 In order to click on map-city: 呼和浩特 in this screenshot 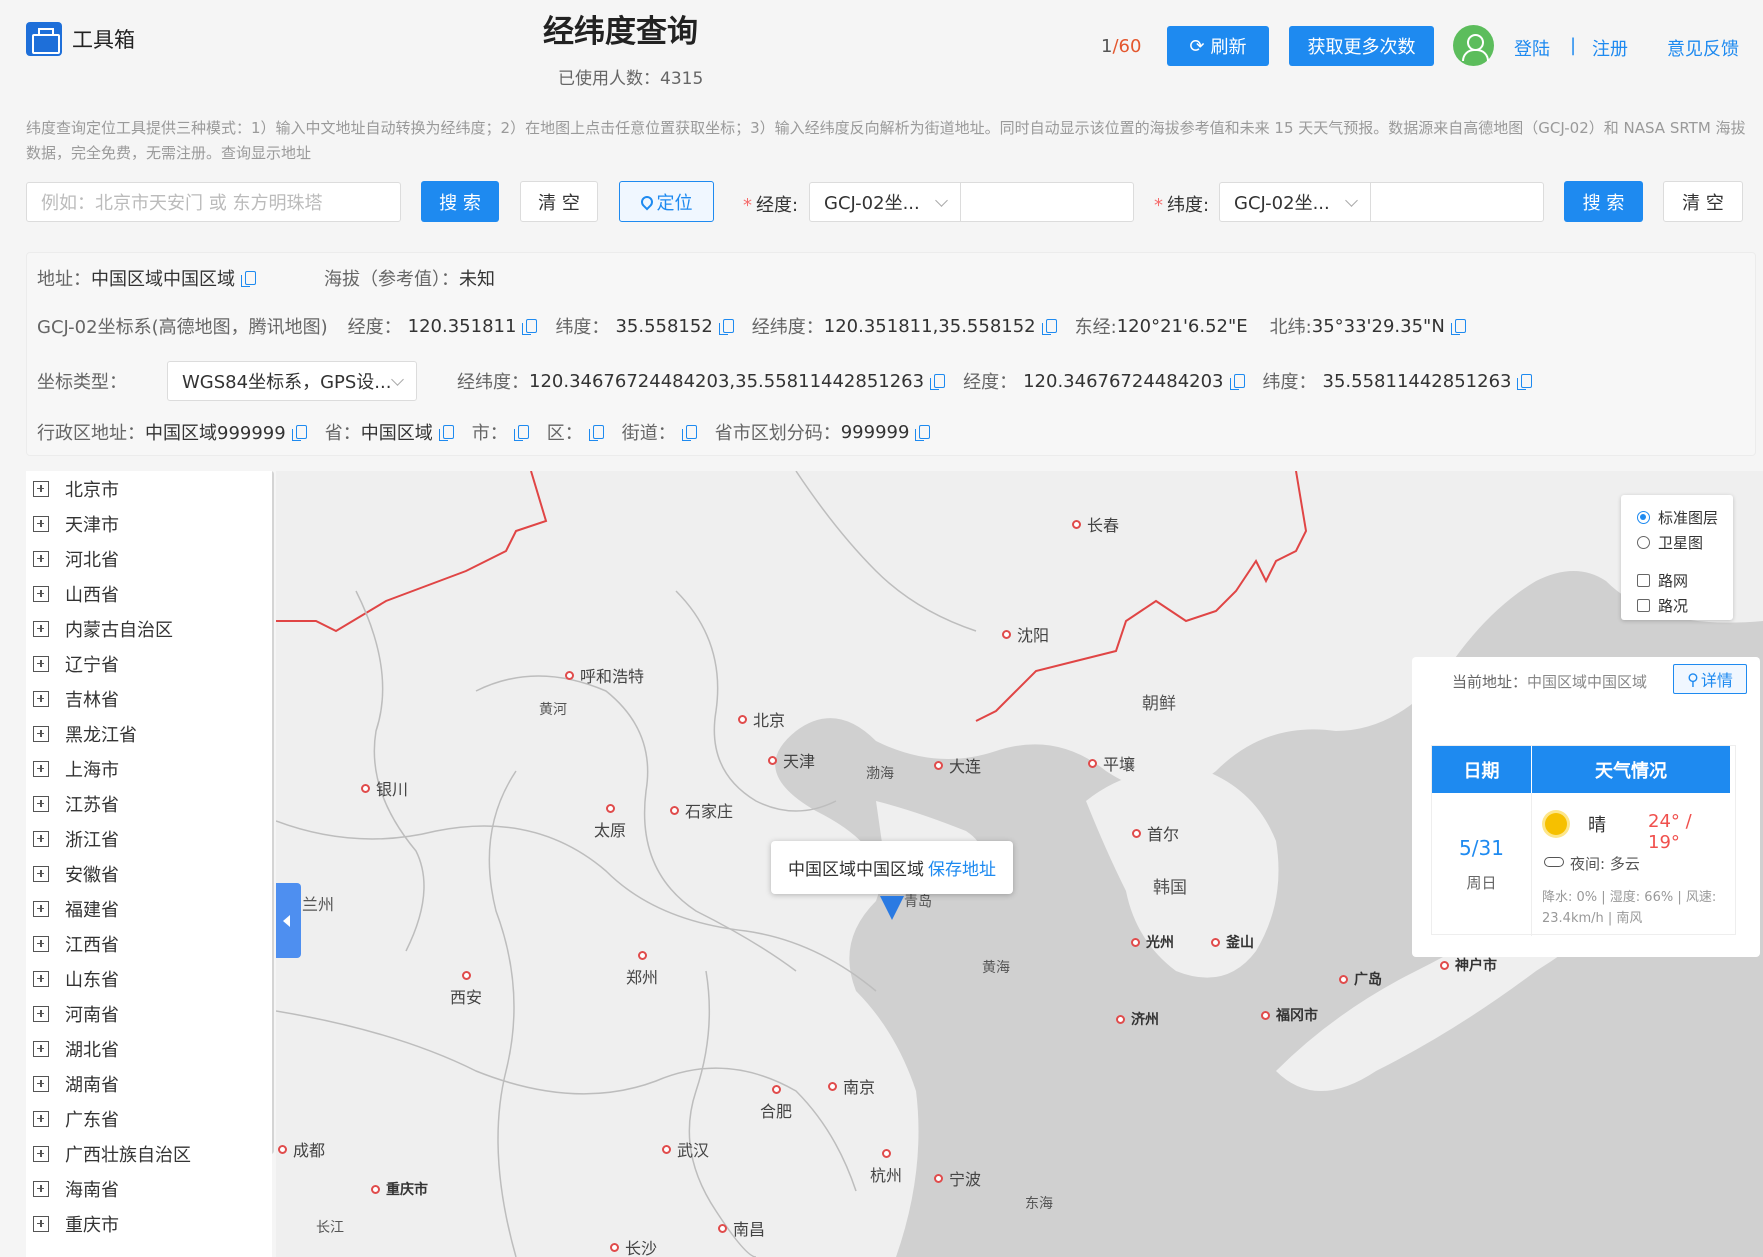, I will do `click(604, 675)`.